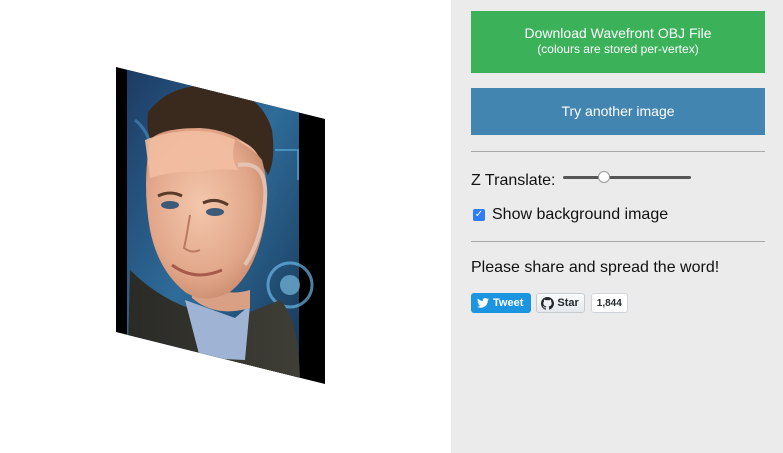 This screenshot has width=783, height=453. I want to click on try-another-image-button: Try another image, so click(618, 111).